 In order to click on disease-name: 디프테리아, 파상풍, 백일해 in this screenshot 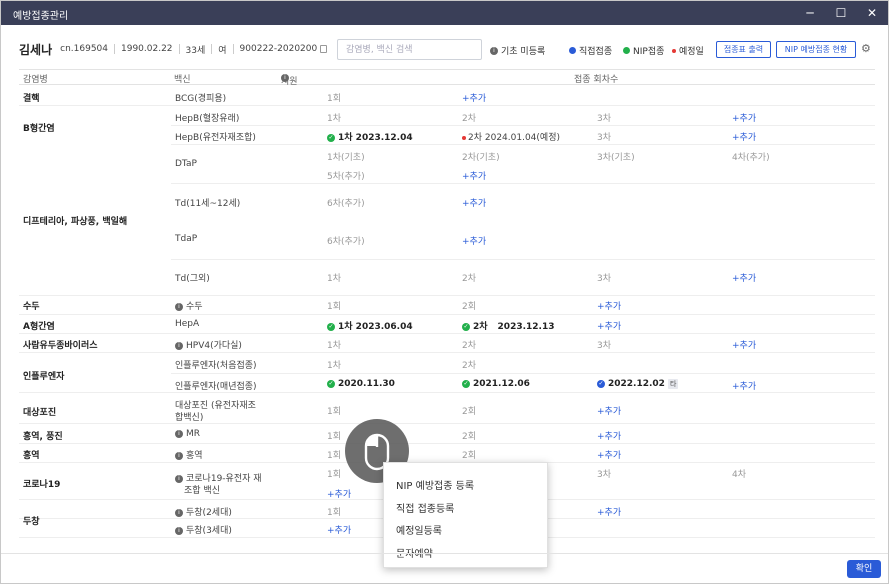, I will do `click(75, 222)`.